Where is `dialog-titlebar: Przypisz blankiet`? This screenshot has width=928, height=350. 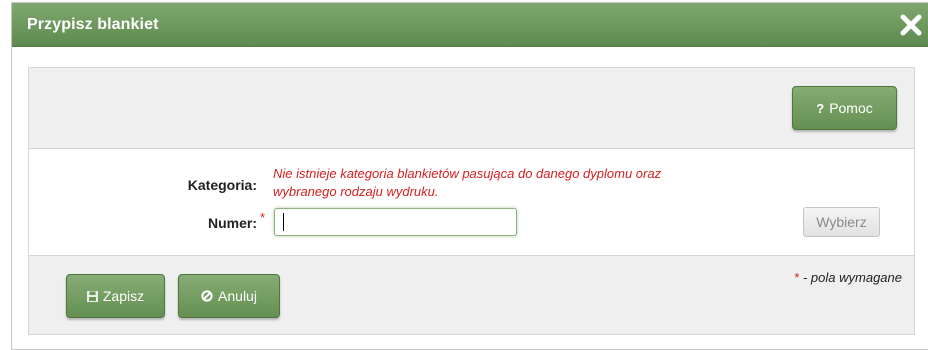
dialog-titlebar: Przypisz blankiet is located at coordinates (470, 25).